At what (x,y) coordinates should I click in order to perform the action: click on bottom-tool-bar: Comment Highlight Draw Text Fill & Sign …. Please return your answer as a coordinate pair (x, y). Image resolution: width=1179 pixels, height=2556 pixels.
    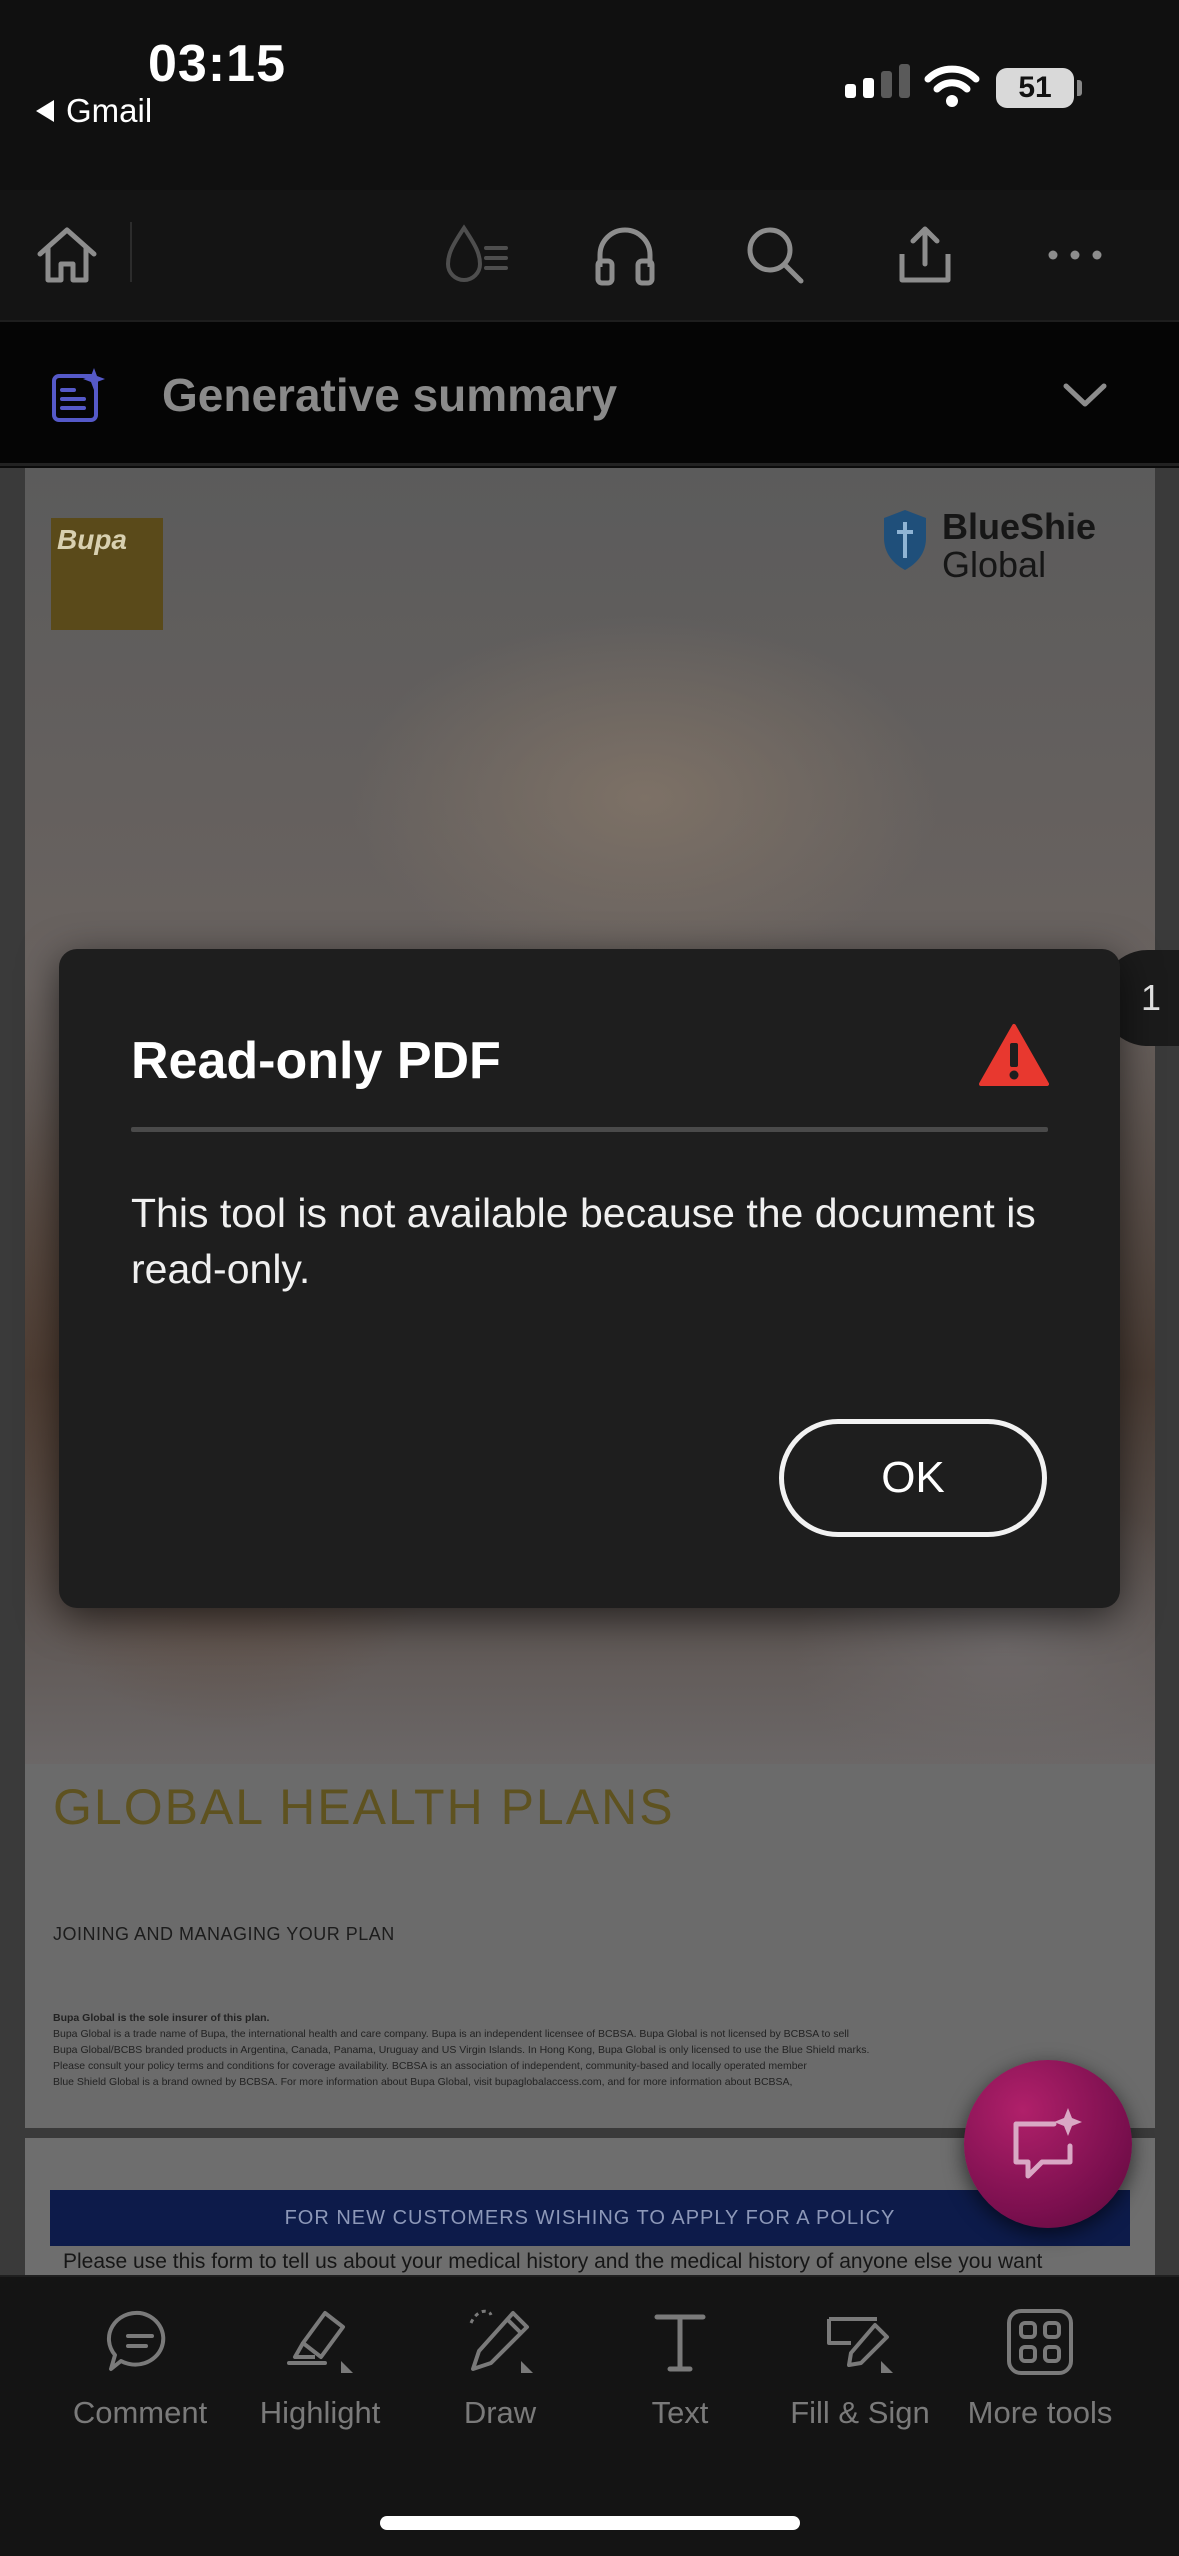
    Looking at the image, I should click on (589, 2415).